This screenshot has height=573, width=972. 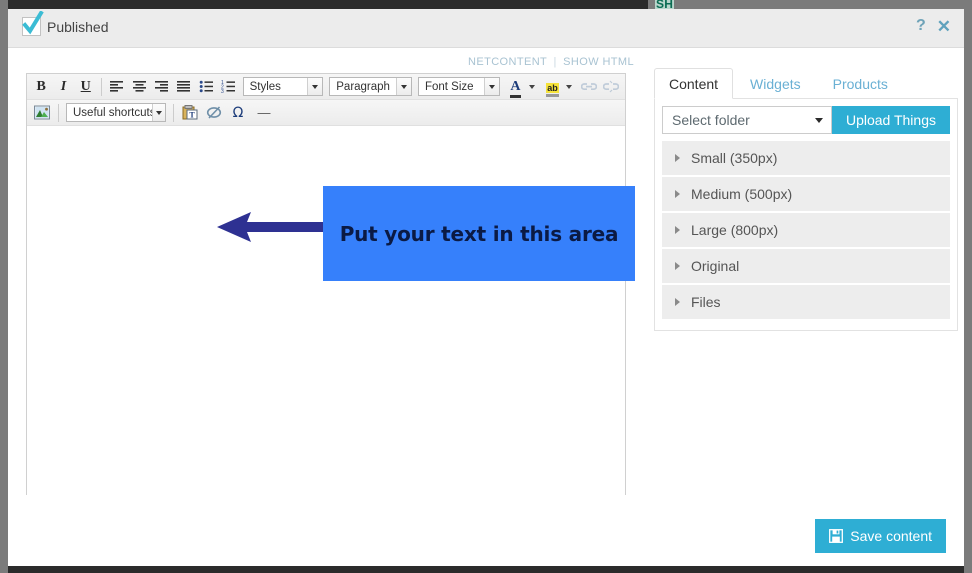 I want to click on bullet-list-button, so click(x=206, y=86).